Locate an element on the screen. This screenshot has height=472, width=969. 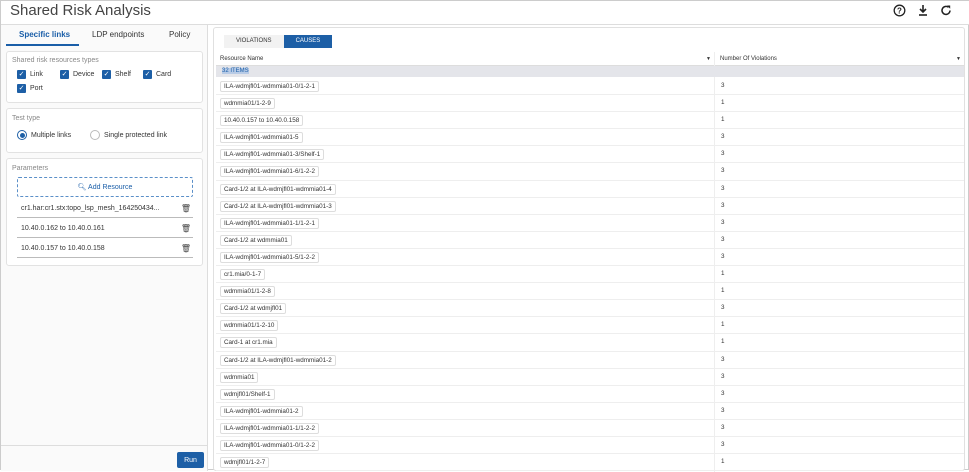
resource-name-chip: Card-1/2 at ILA-wdmjfl01-wdmmia01-3 is located at coordinates (278, 206).